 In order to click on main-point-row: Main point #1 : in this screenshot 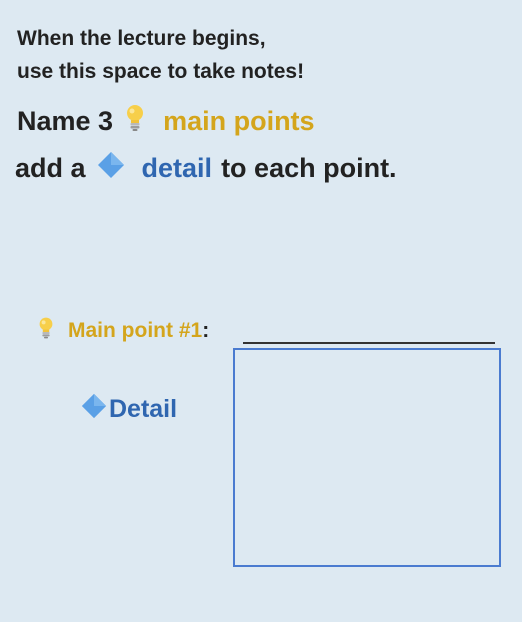, I will do `click(123, 331)`.